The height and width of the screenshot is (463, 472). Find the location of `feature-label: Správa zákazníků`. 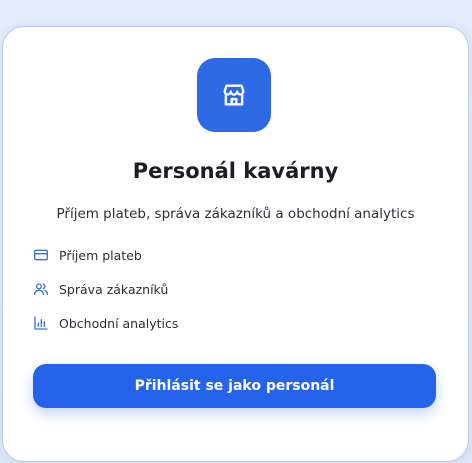

feature-label: Správa zákazníků is located at coordinates (114, 289).